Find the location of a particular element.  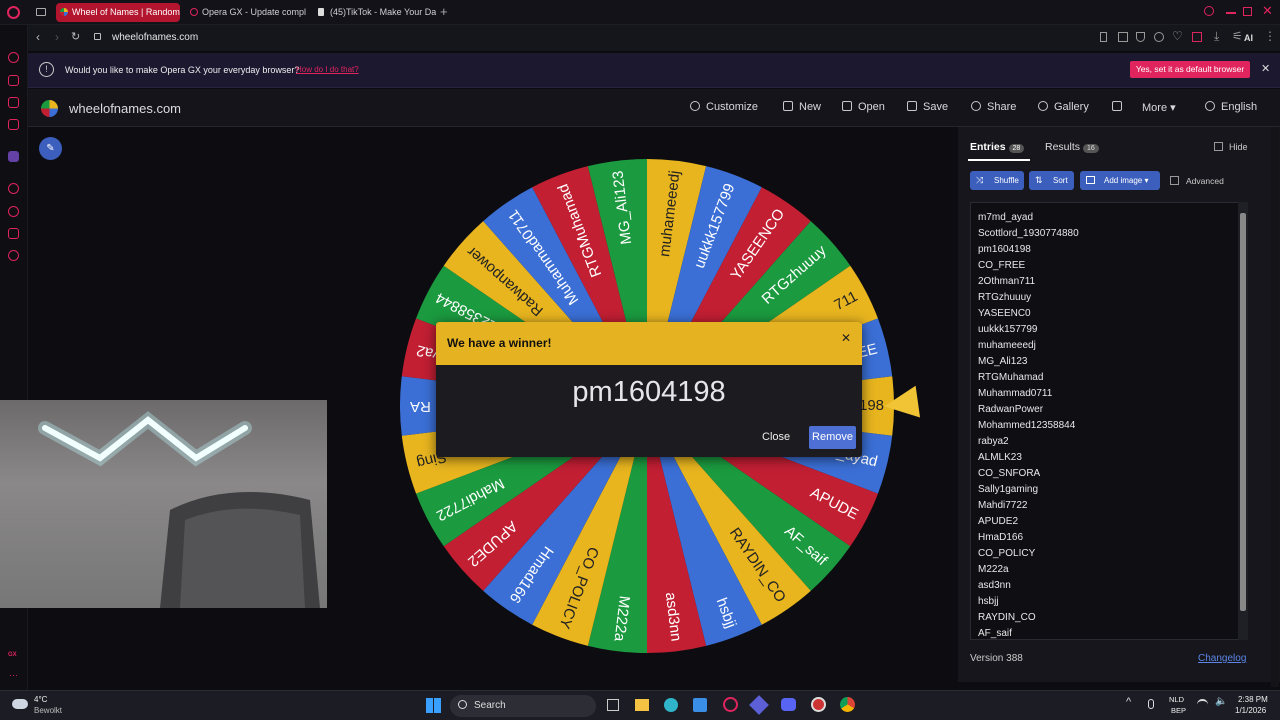

search-tabs-icon is located at coordinates (1209, 11).